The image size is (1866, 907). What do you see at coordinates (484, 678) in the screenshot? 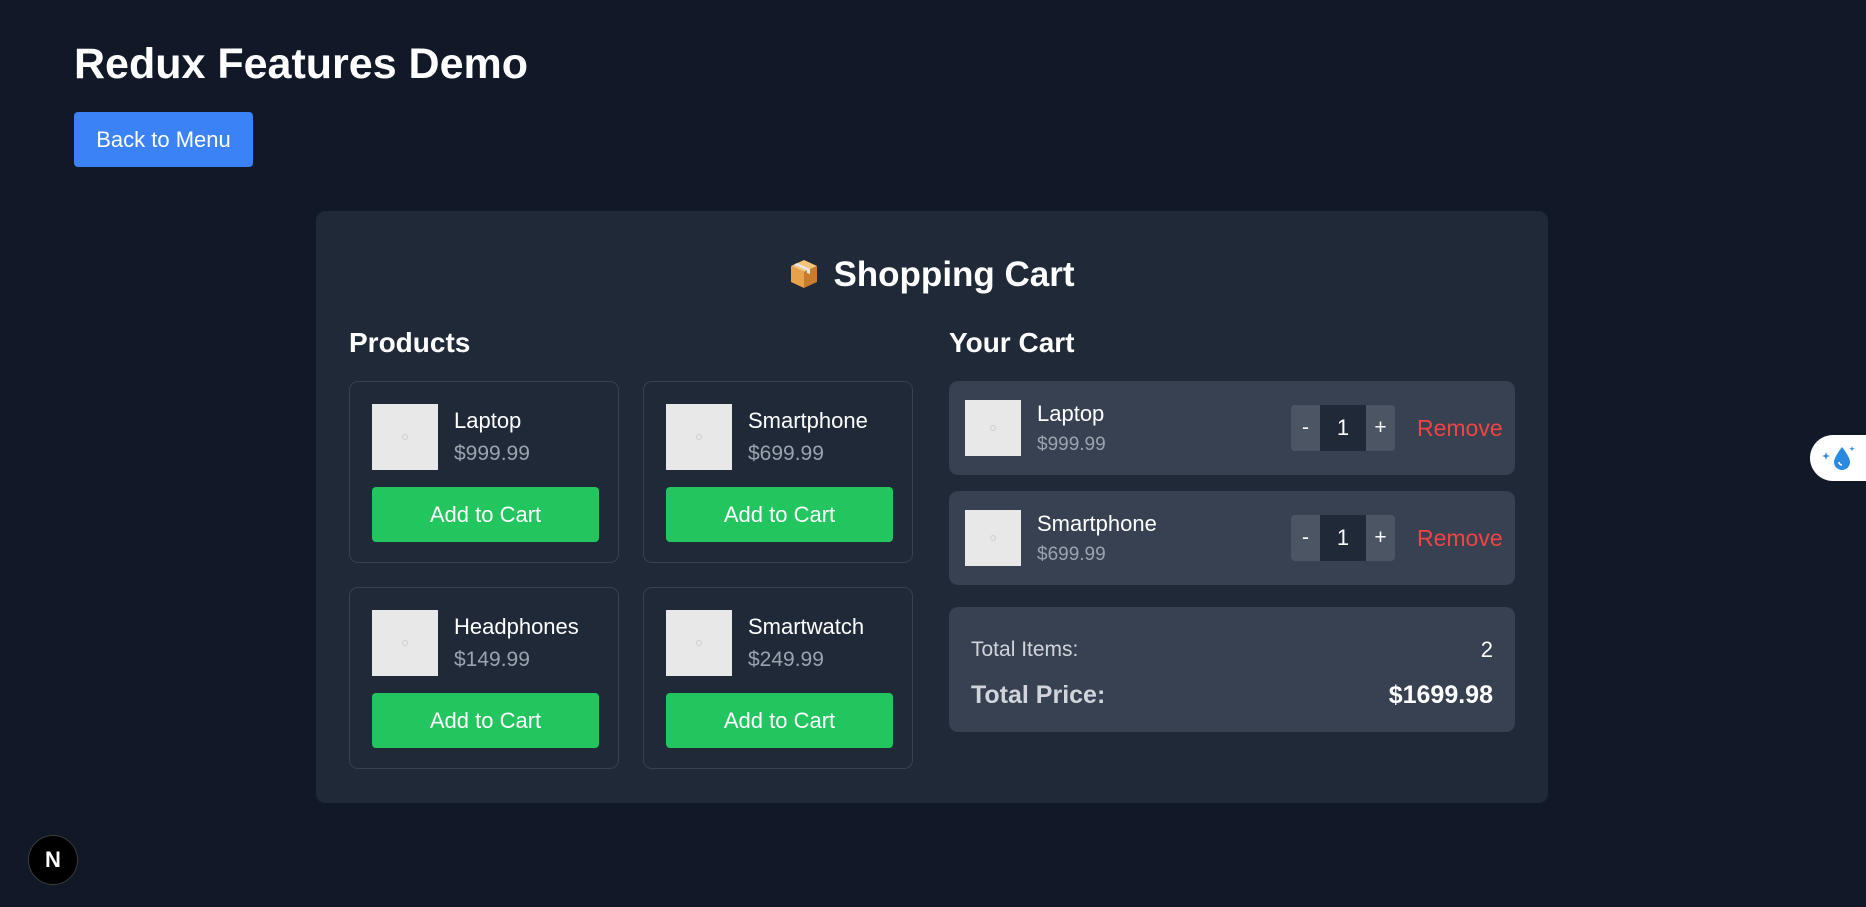
I see `product-card-headphones: Headphones $149.99 Add to Cart` at bounding box center [484, 678].